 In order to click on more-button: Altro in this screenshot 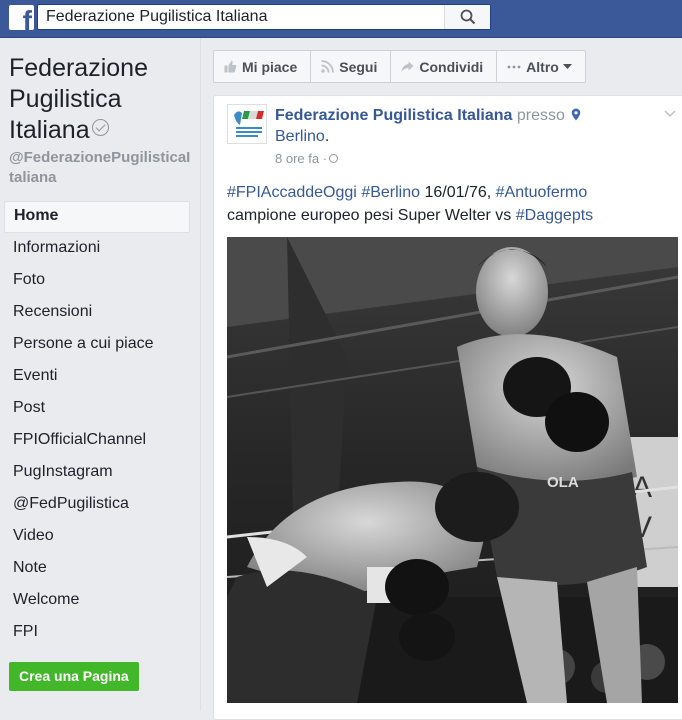, I will do `click(541, 66)`.